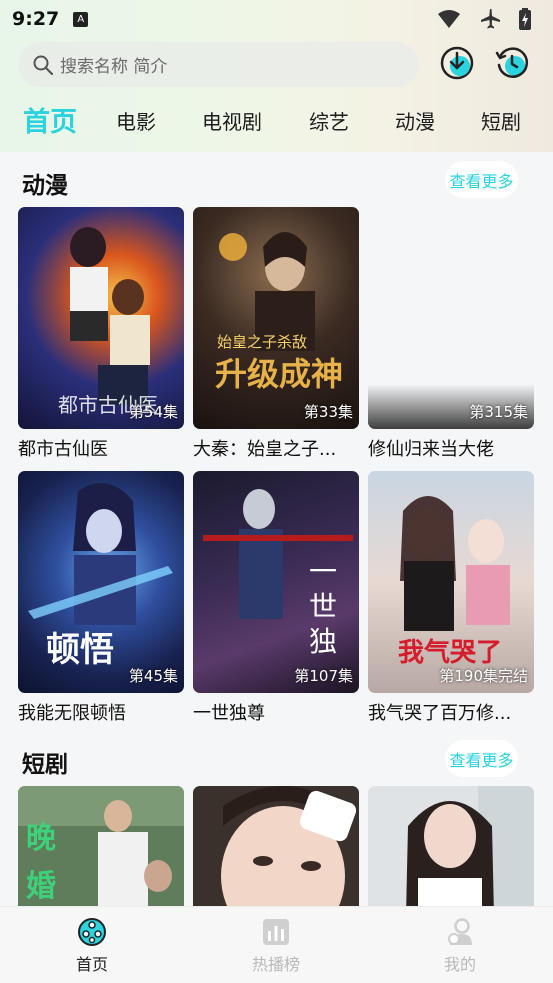 Image resolution: width=553 pixels, height=983 pixels. I want to click on svg-text: 我气哭了, so click(450, 652).